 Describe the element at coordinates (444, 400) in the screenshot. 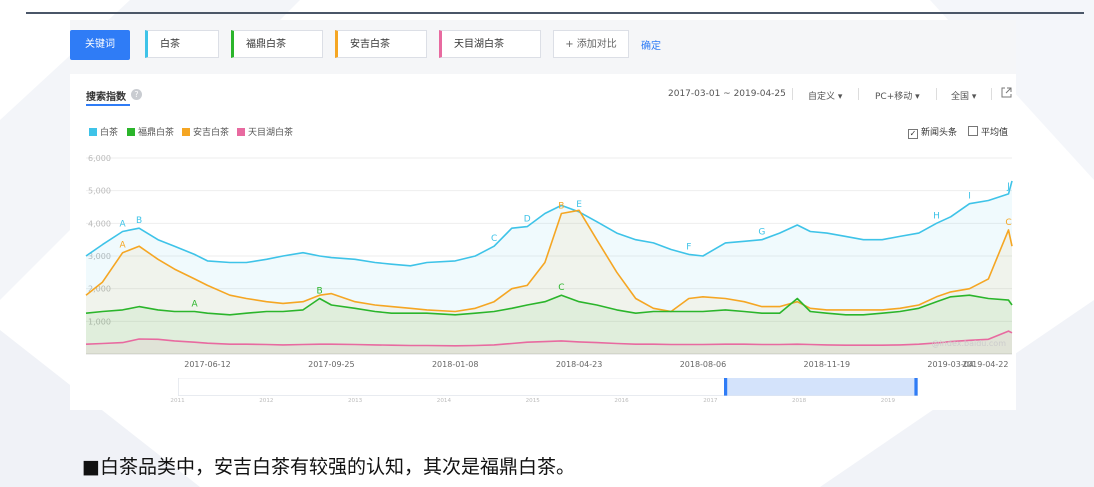

I see `slider-year-label: 2014` at that location.